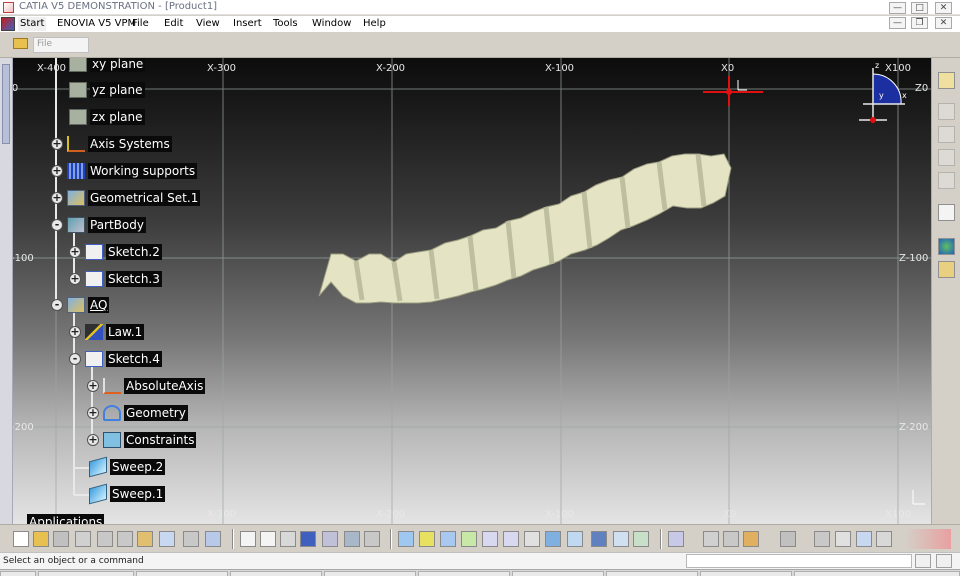  What do you see at coordinates (247, 24) in the screenshot?
I see `menu-insert: Insert` at bounding box center [247, 24].